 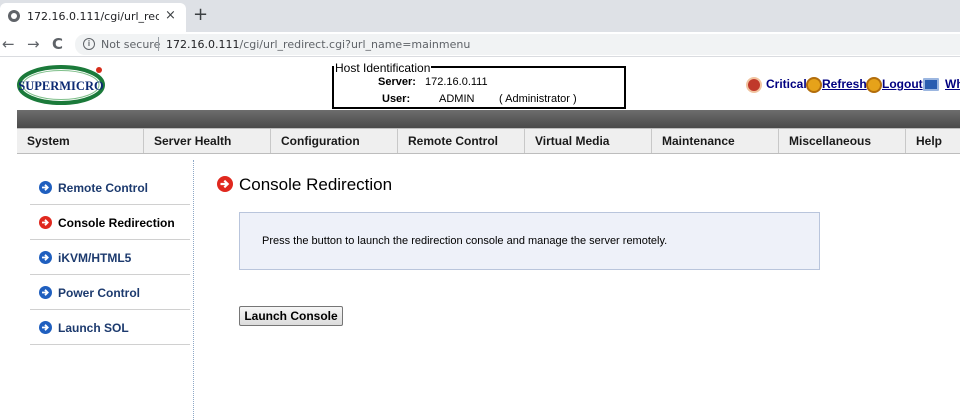 I want to click on back-button: ←, so click(x=8, y=44).